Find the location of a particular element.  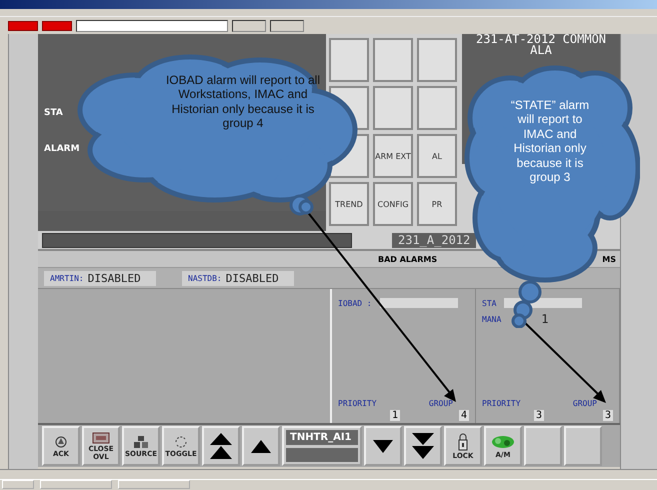

priority-value: 1 is located at coordinates (395, 415).